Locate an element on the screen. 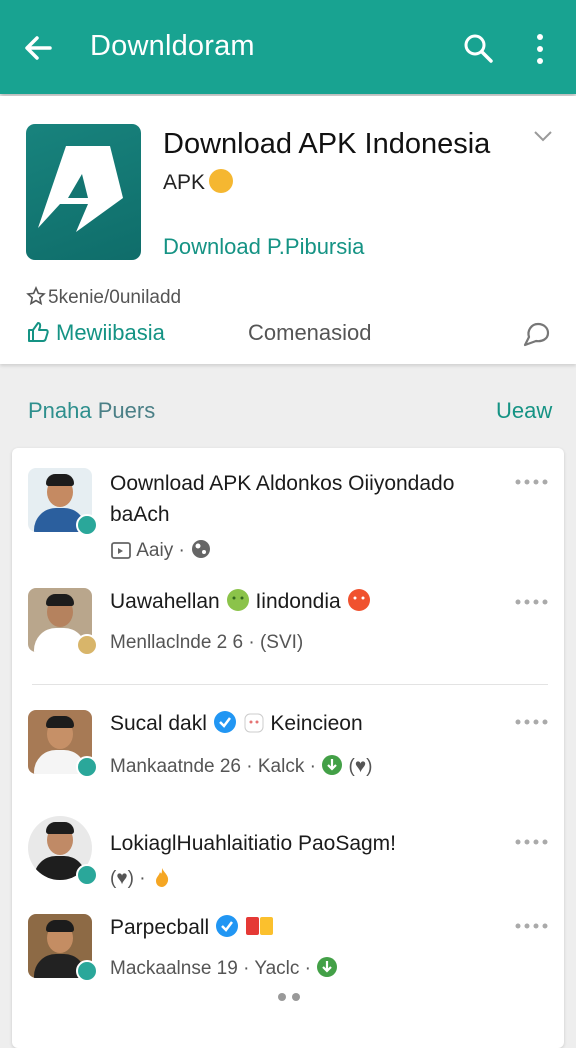 Image resolution: width=576 pixels, height=1048 pixels. item-meta-text: Mankaatnde 26 · Kalck is located at coordinates (207, 766).